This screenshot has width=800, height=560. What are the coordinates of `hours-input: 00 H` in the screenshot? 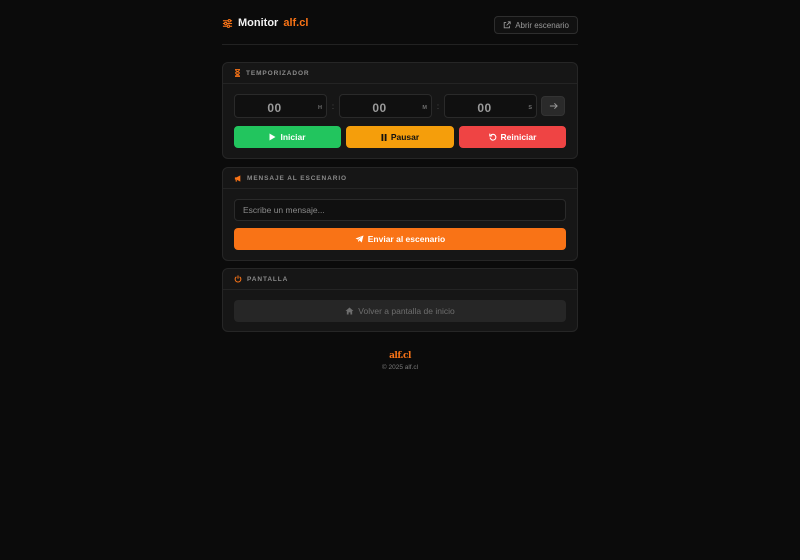 It's located at (280, 106).